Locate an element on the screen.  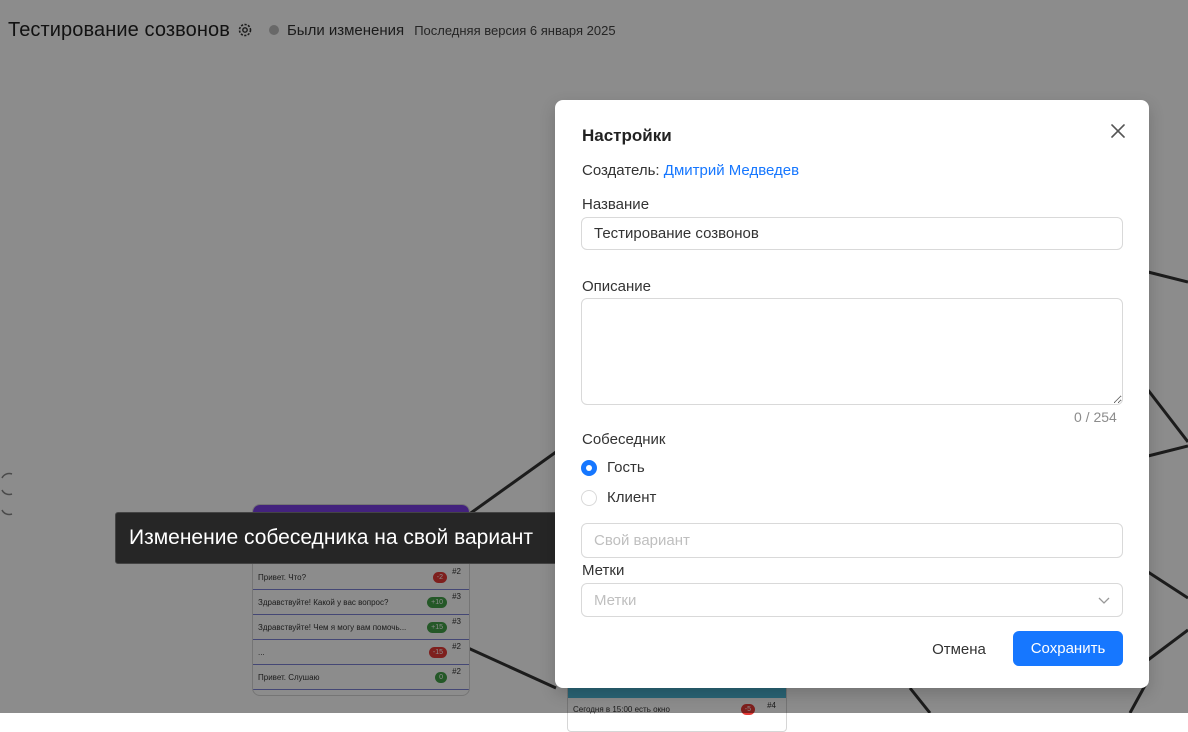
modal-title: Настройки is located at coordinates (627, 135).